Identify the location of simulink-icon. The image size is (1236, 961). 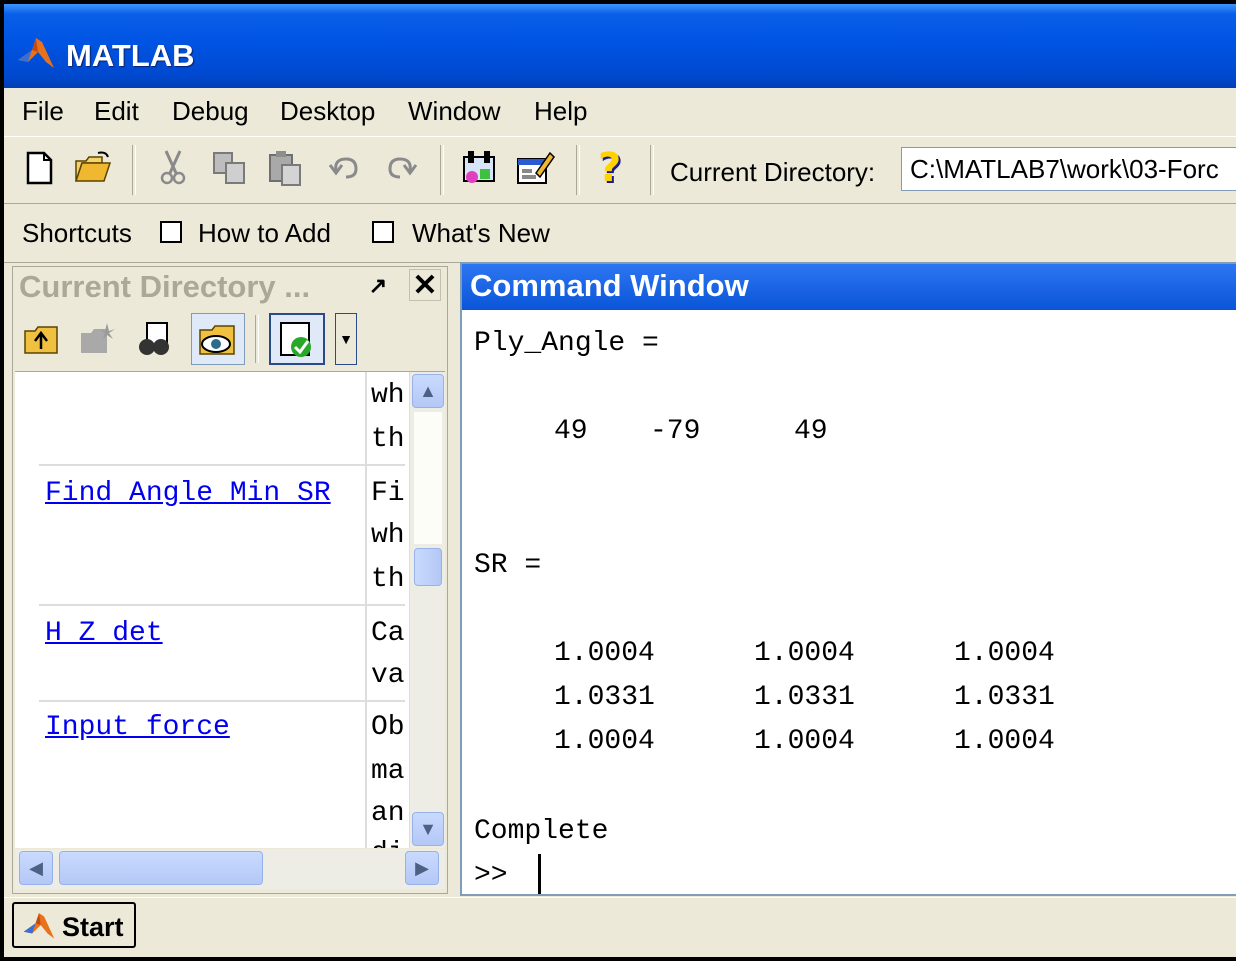
(479, 168).